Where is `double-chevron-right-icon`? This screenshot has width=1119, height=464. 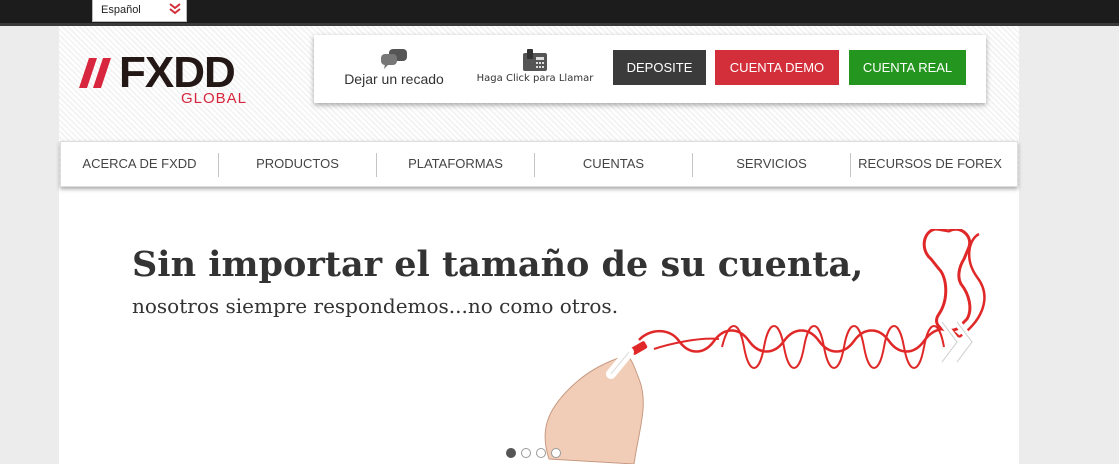
double-chevron-right-icon is located at coordinates (959, 342).